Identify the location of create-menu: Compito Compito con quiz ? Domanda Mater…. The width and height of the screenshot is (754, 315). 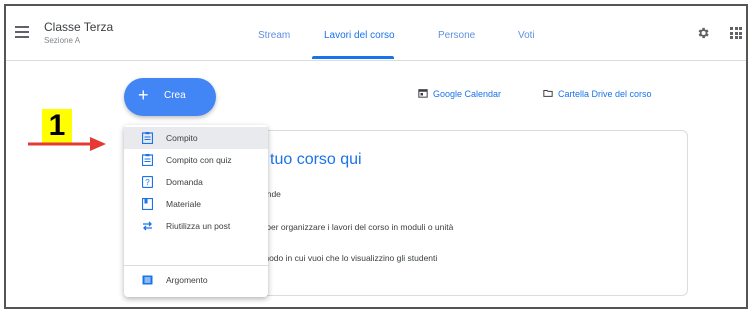
(196, 211).